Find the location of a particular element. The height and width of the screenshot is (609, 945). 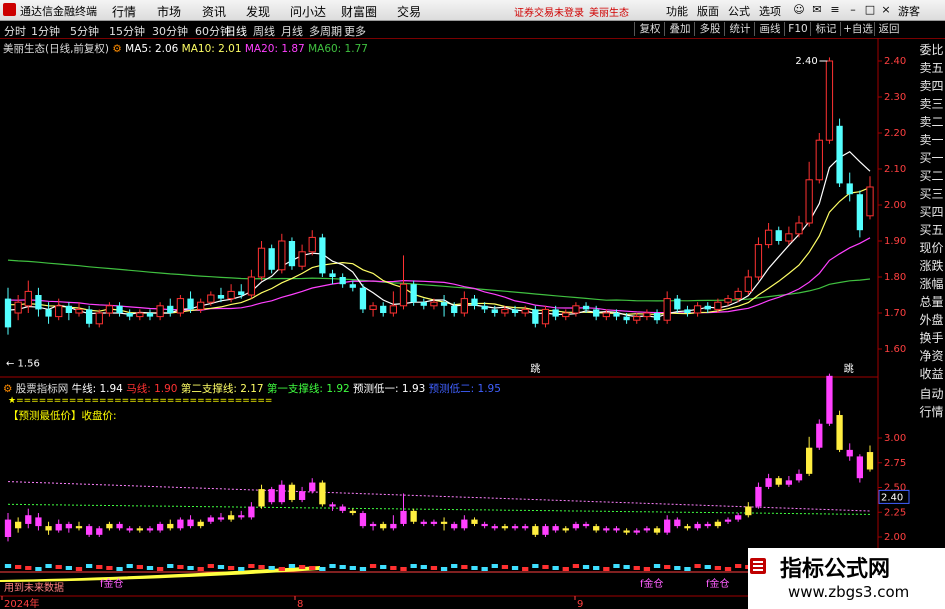

btn-biaoji: 标记 is located at coordinates (825, 29).